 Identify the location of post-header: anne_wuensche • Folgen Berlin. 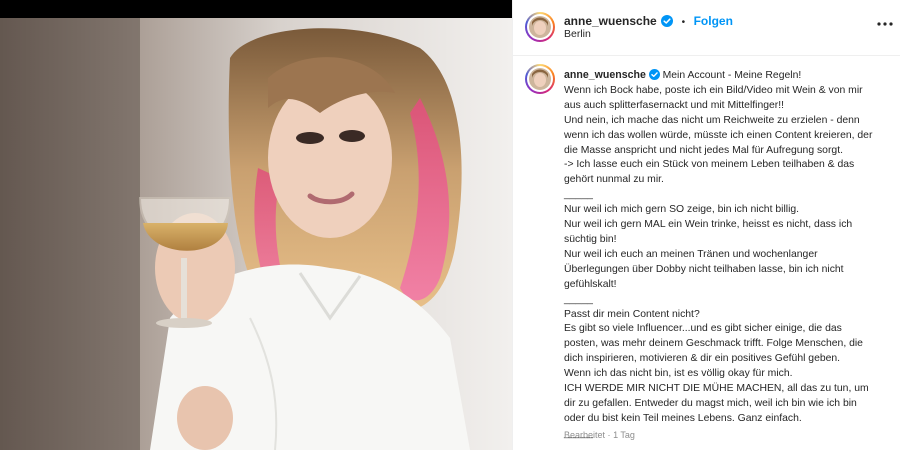
(706, 28).